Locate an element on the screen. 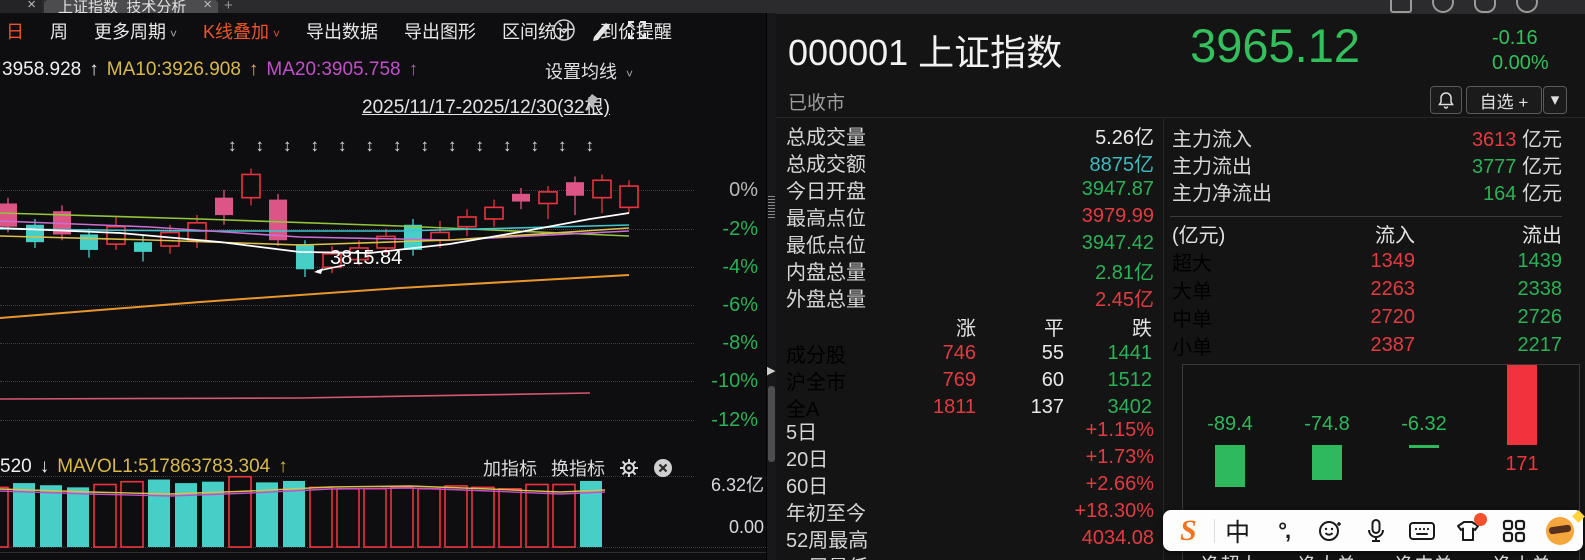  net-flow-bar is located at coordinates (1230, 466).